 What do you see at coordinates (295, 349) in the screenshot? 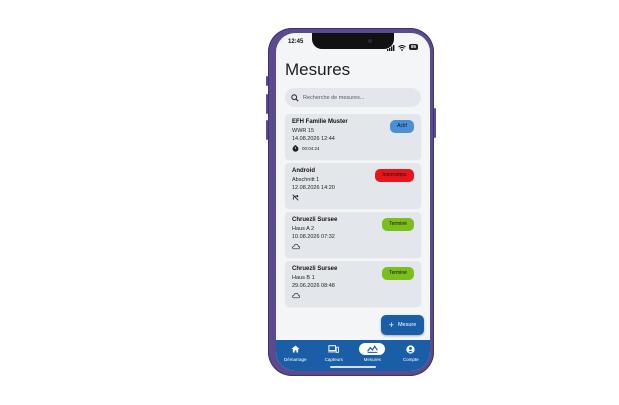
I see `home-icon` at bounding box center [295, 349].